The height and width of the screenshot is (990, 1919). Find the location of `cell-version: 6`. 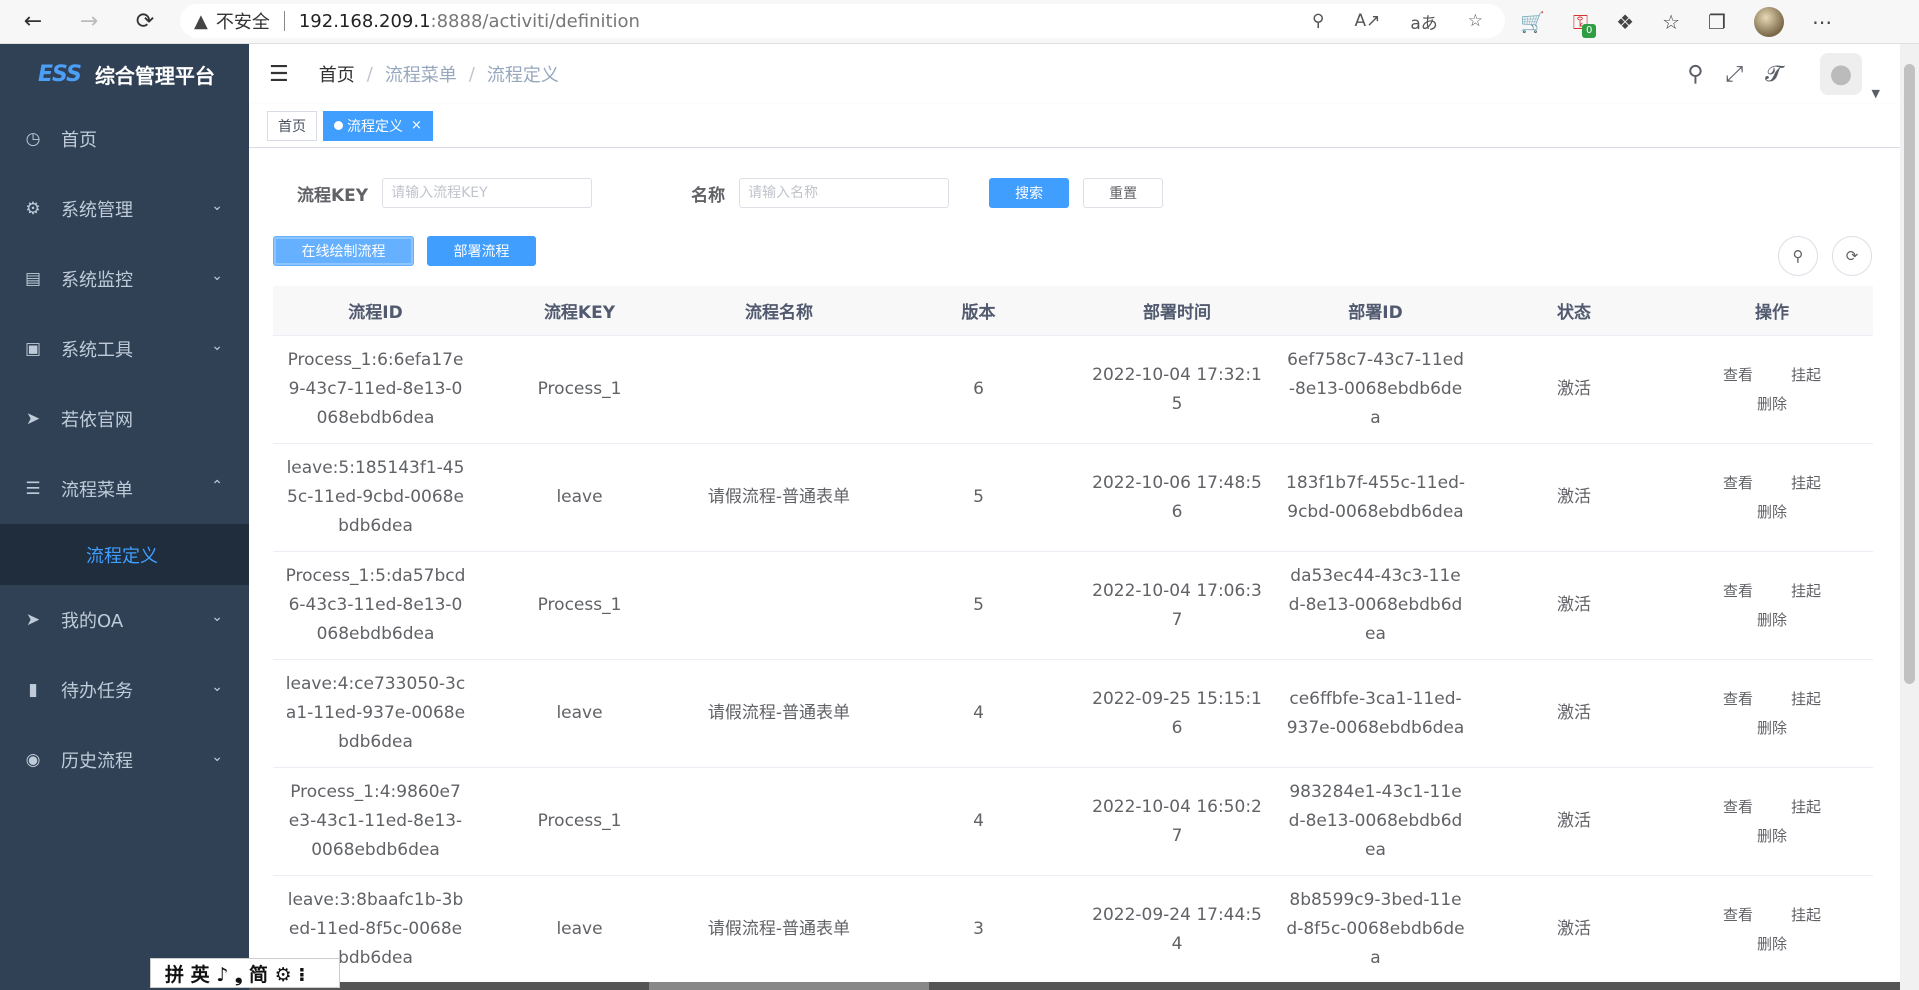

cell-version: 6 is located at coordinates (978, 389).